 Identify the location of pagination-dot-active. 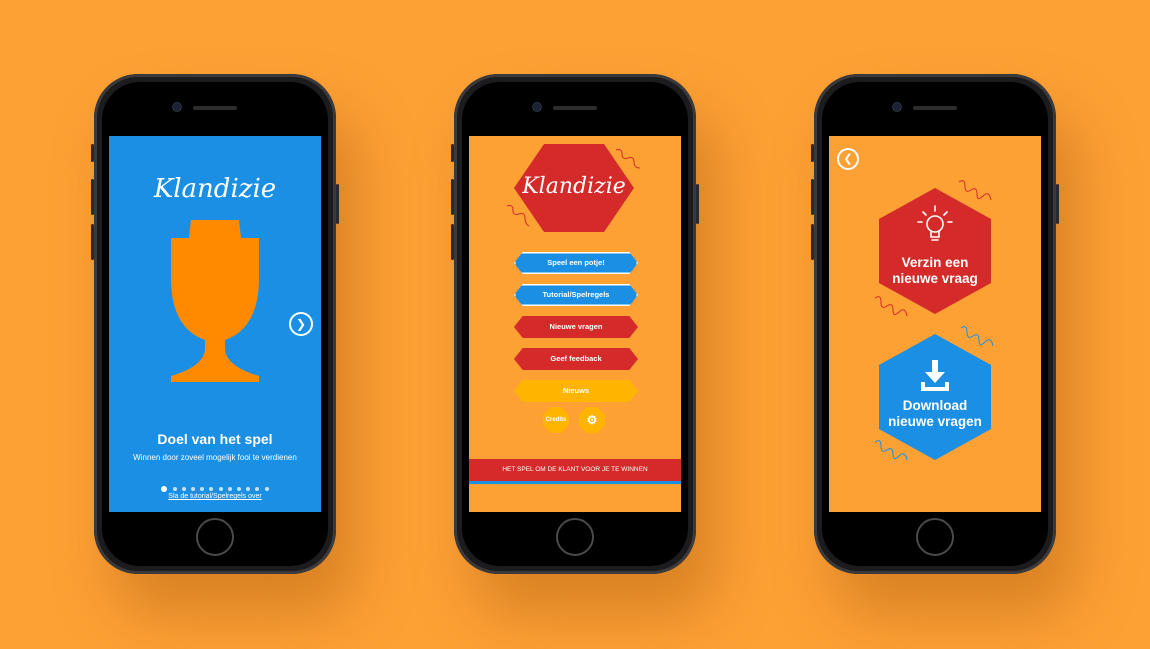
(164, 489).